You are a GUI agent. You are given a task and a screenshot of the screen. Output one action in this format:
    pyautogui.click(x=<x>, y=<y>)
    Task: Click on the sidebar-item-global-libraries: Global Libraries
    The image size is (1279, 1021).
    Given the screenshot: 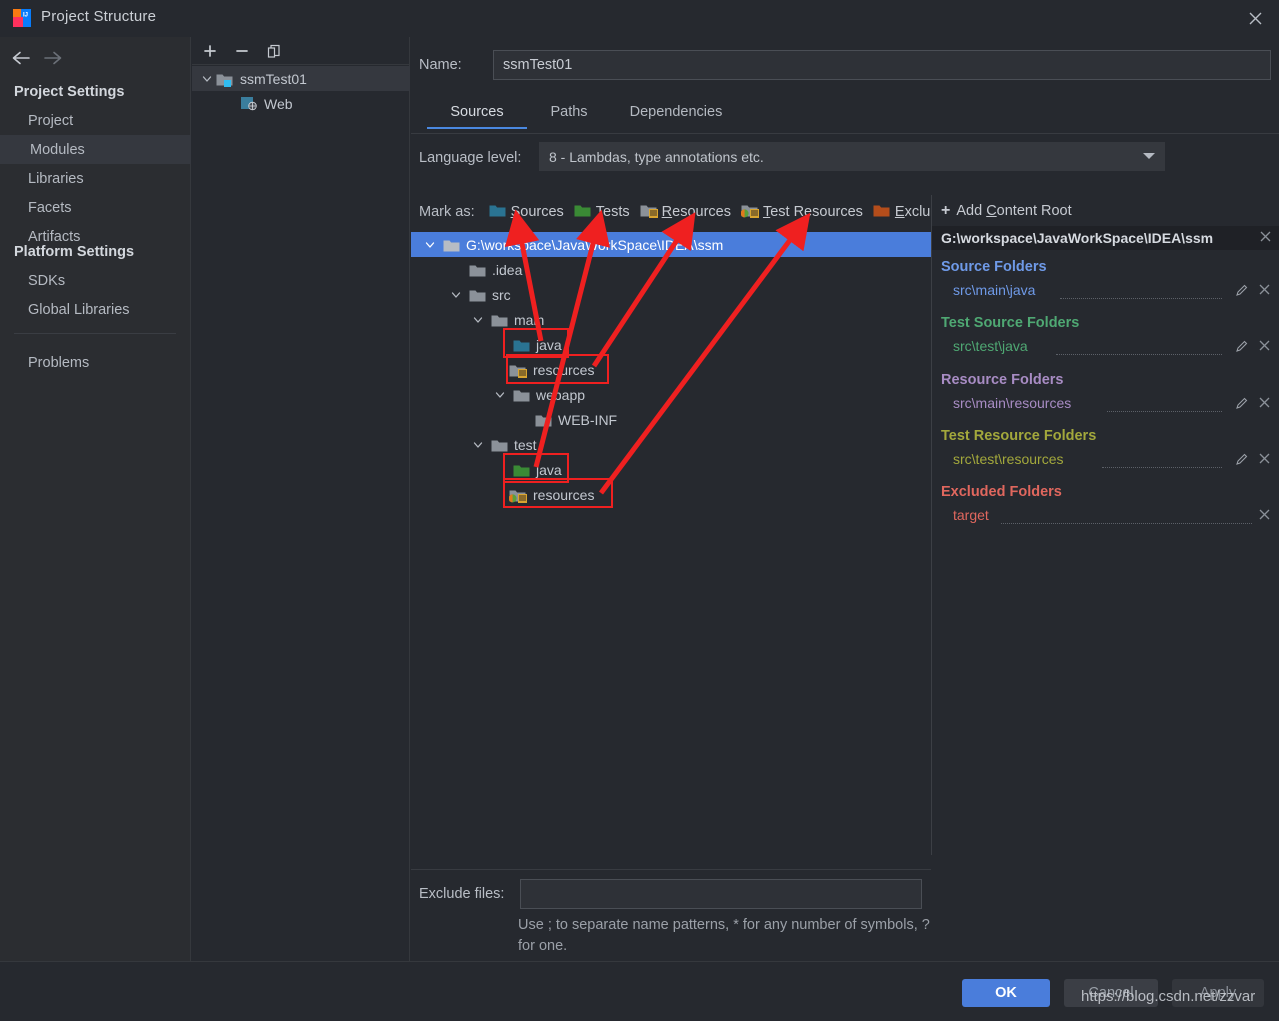 What is the action you would take?
    pyautogui.click(x=95, y=309)
    